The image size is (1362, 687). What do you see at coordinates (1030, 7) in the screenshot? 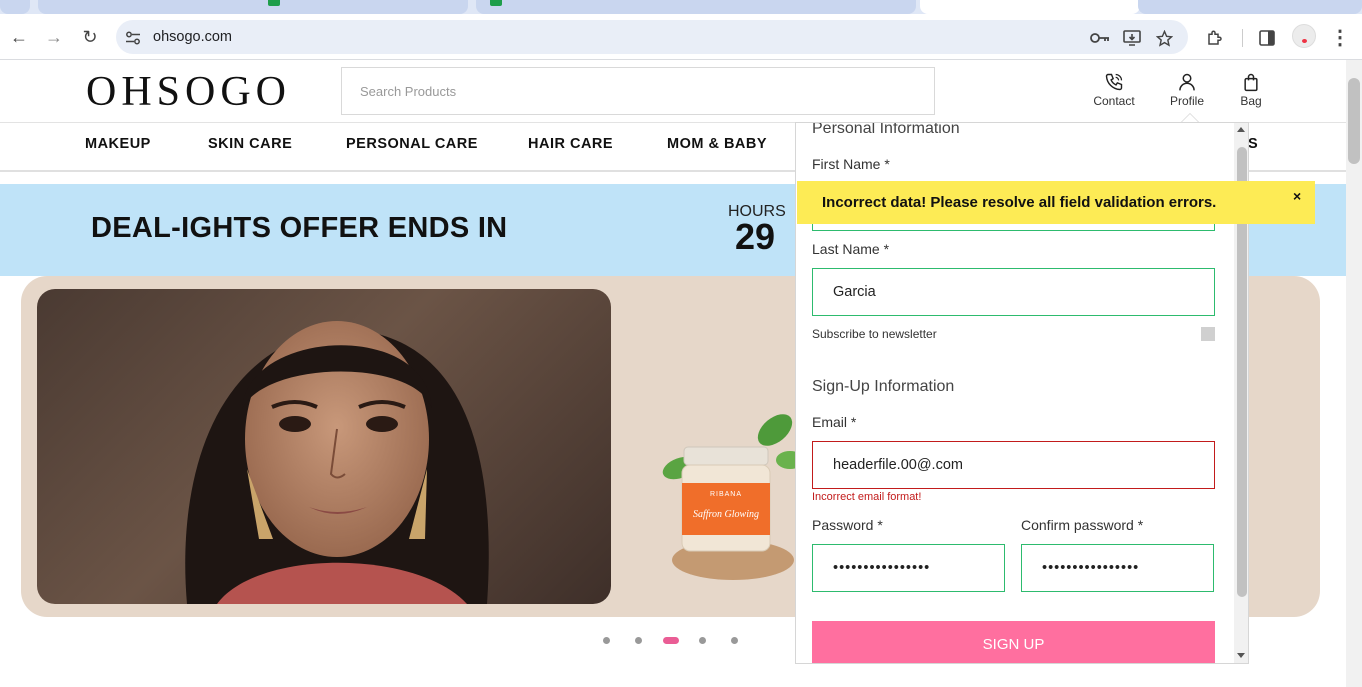
I see `browser-tab-active` at bounding box center [1030, 7].